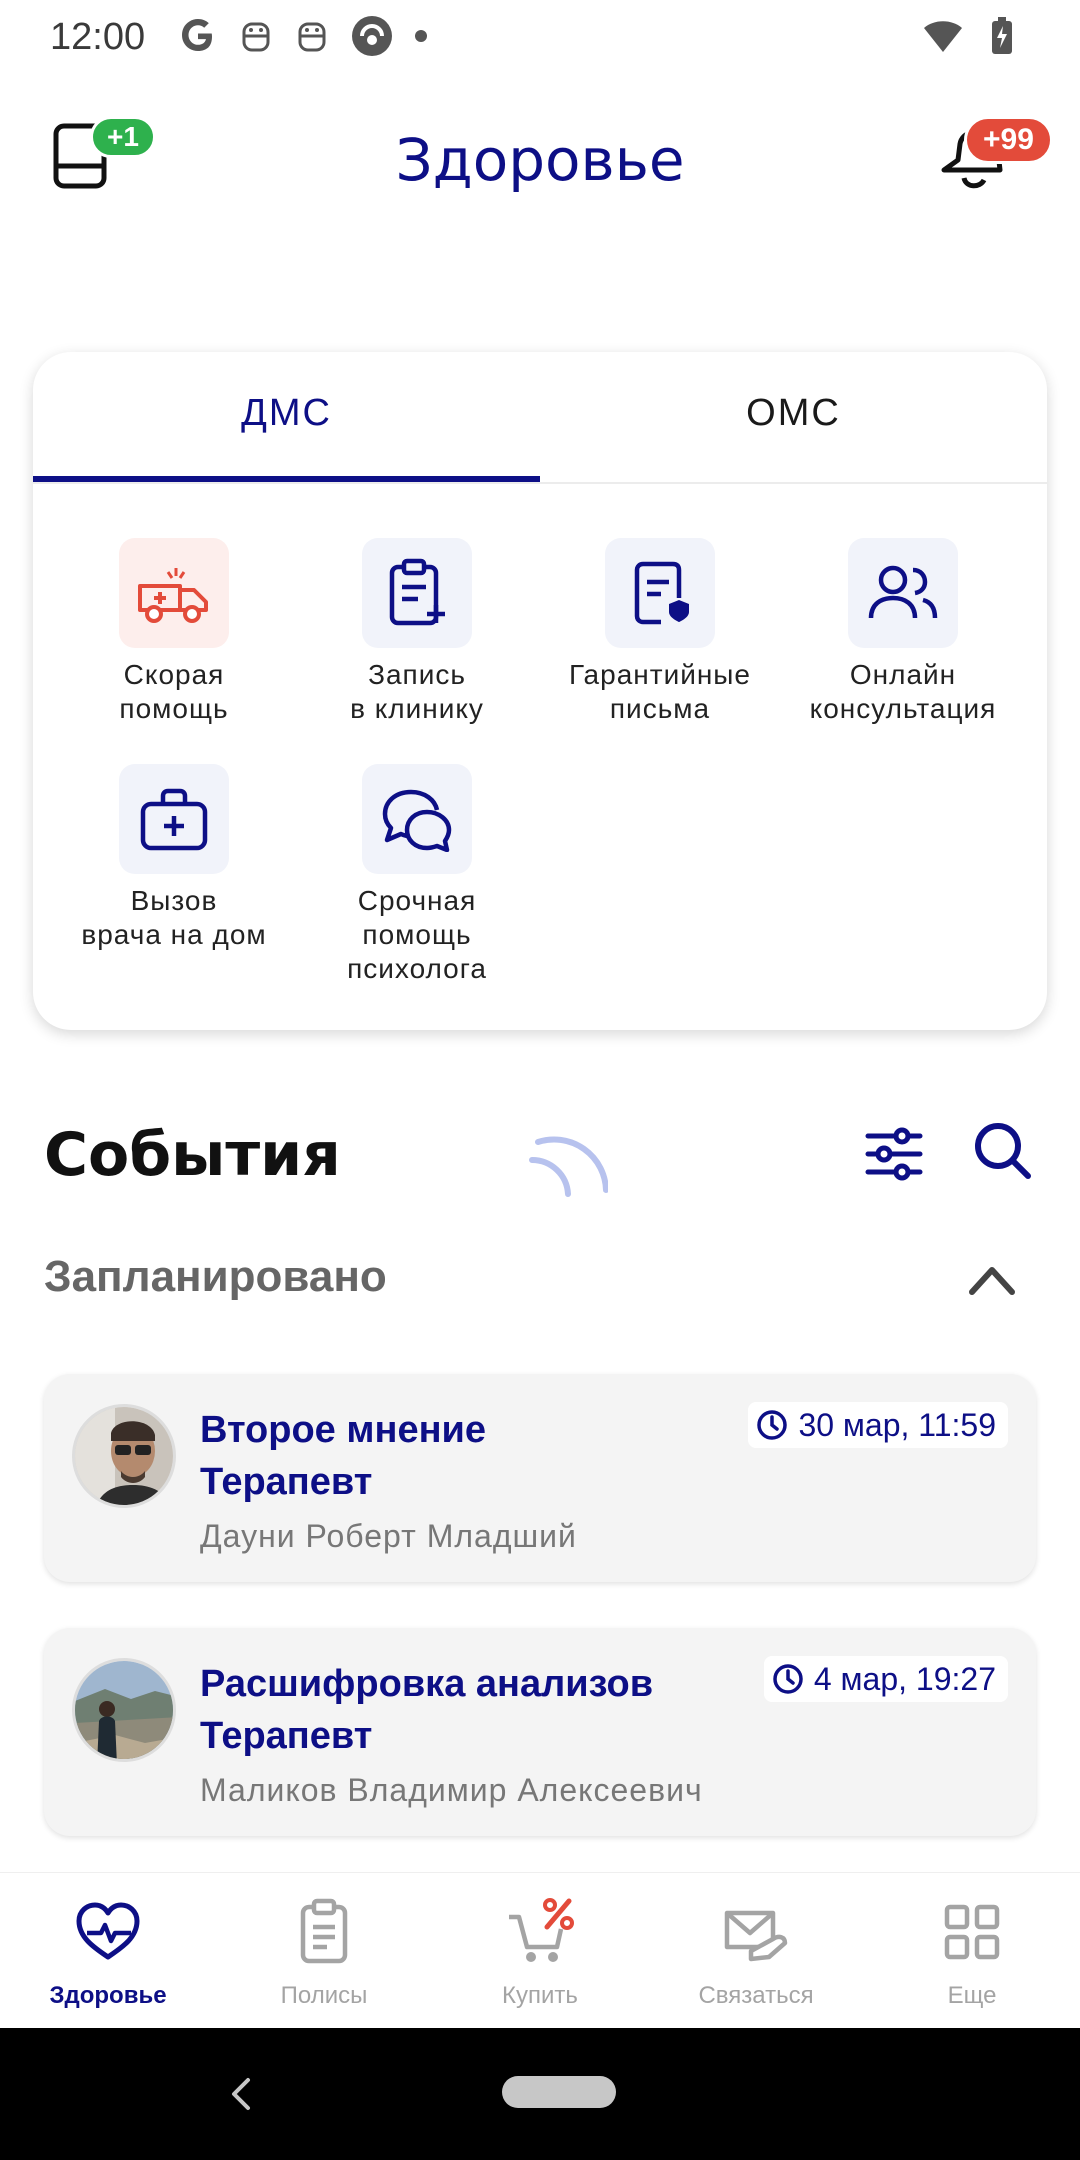  Describe the element at coordinates (904, 1678) in the screenshot. I see `event-time-text: 4 мар, 19:27` at that location.